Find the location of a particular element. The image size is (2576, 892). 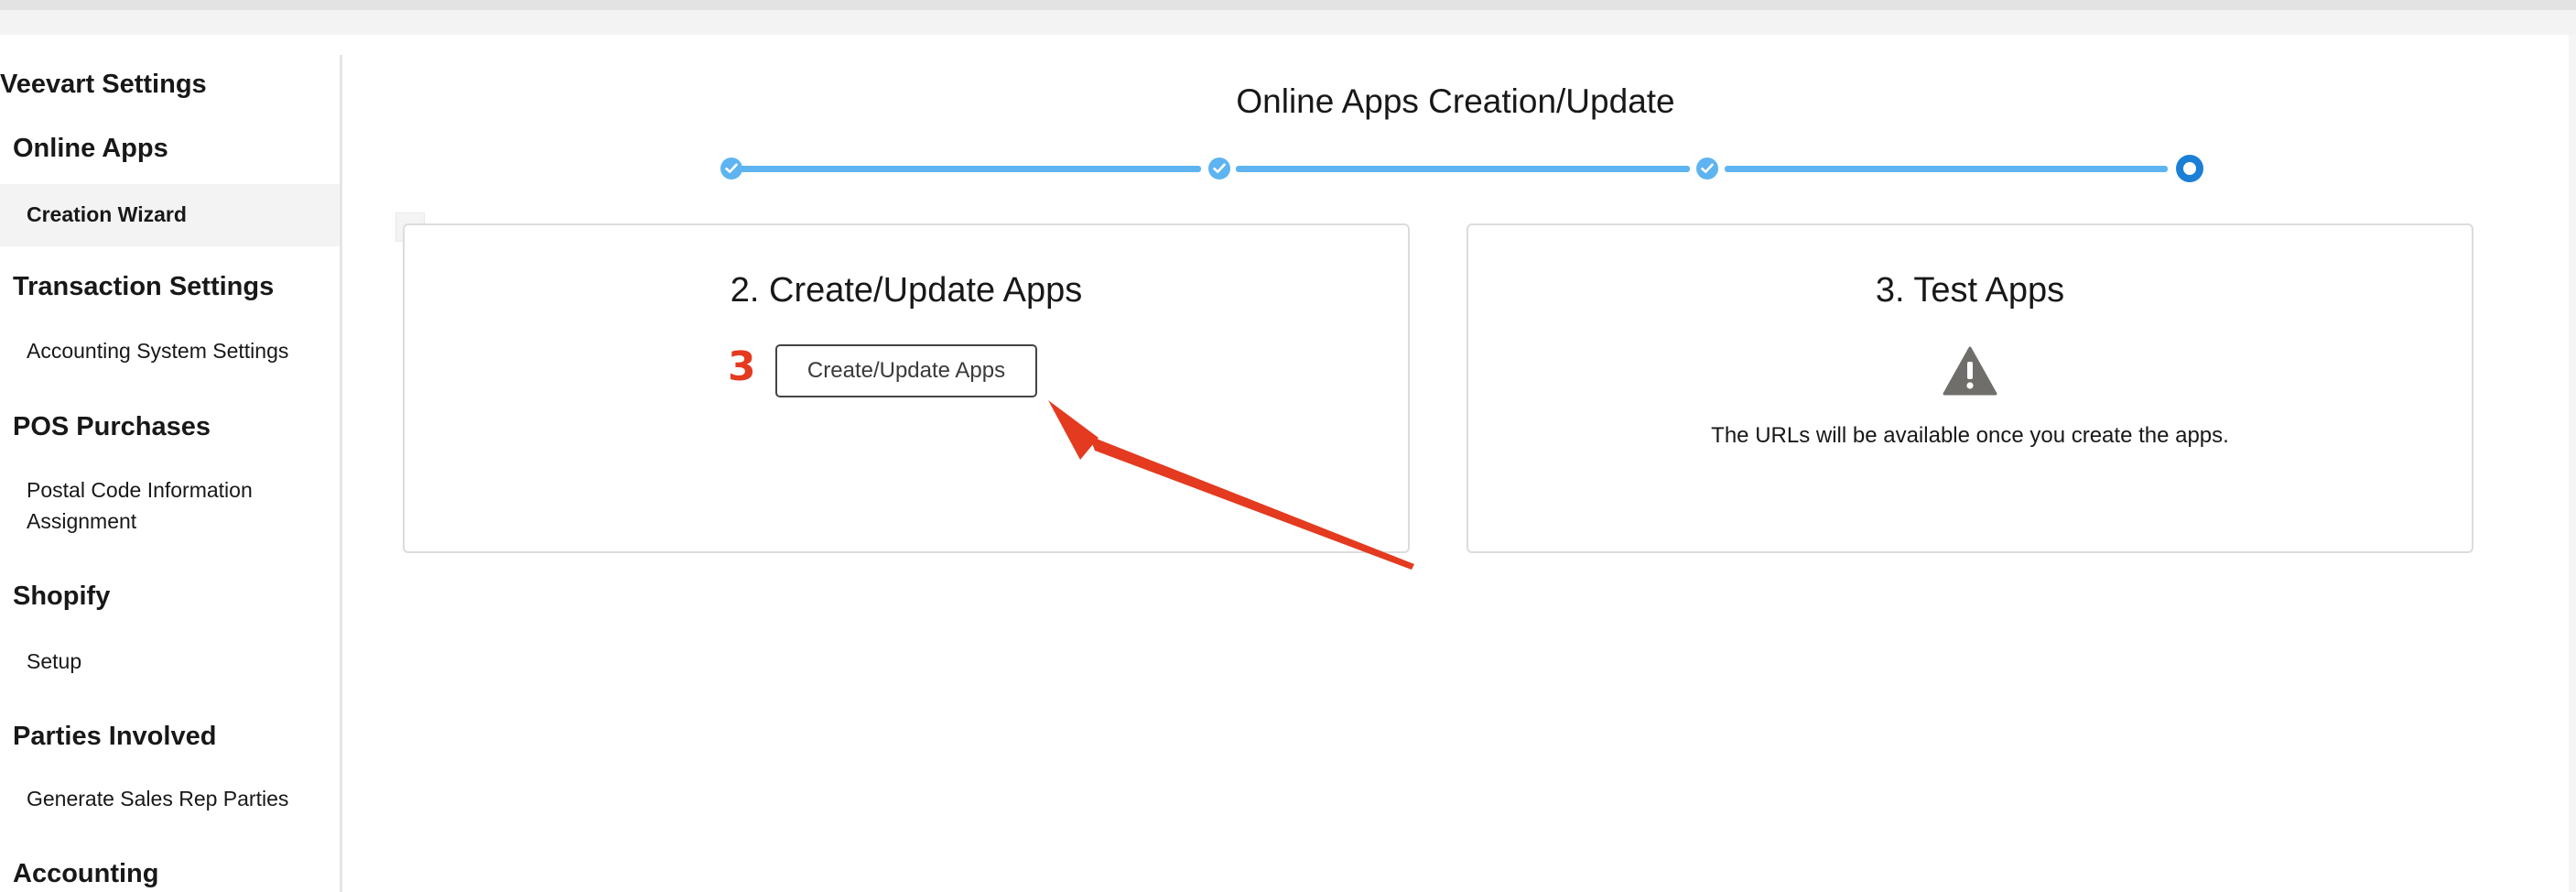

card-title: 3. Test Apps is located at coordinates (1970, 290).